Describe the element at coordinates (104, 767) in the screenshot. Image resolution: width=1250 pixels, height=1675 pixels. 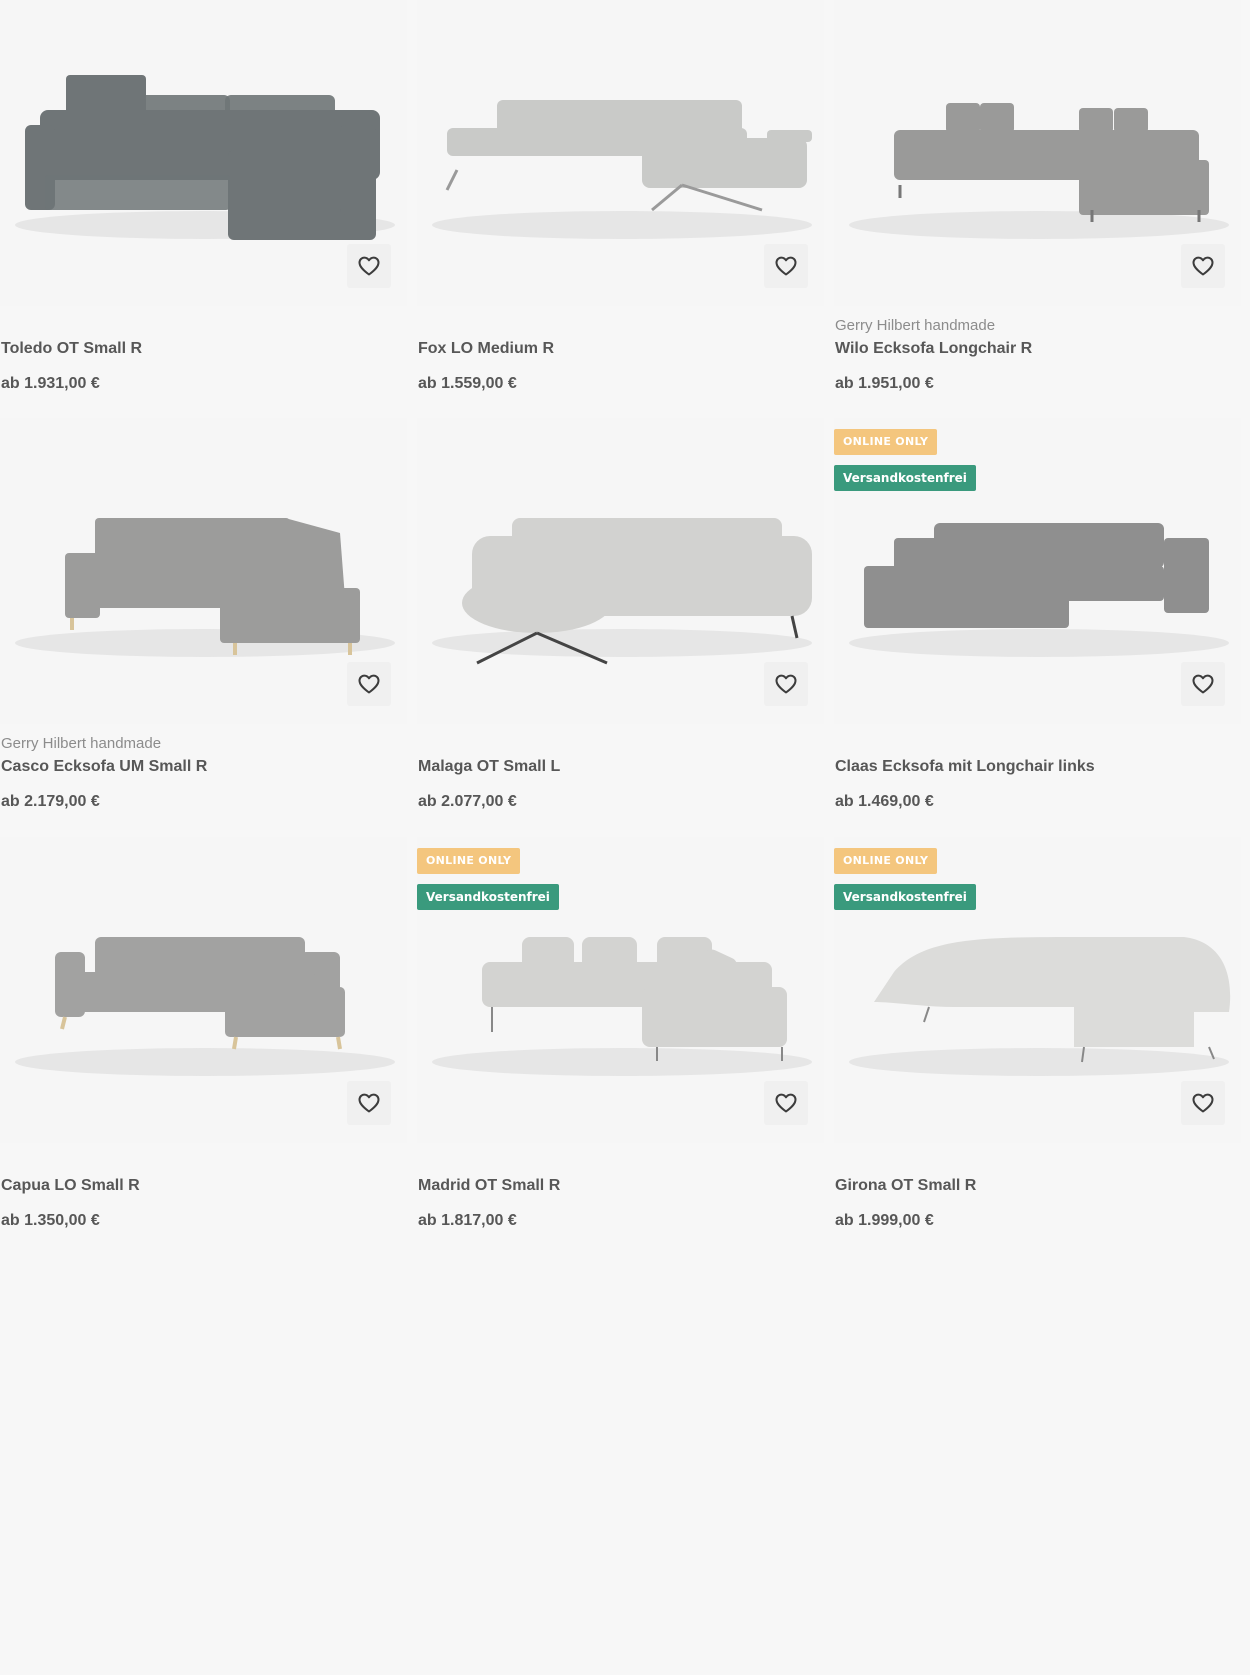
I see `product-name: Casco Ecksofa UM Small R` at that location.